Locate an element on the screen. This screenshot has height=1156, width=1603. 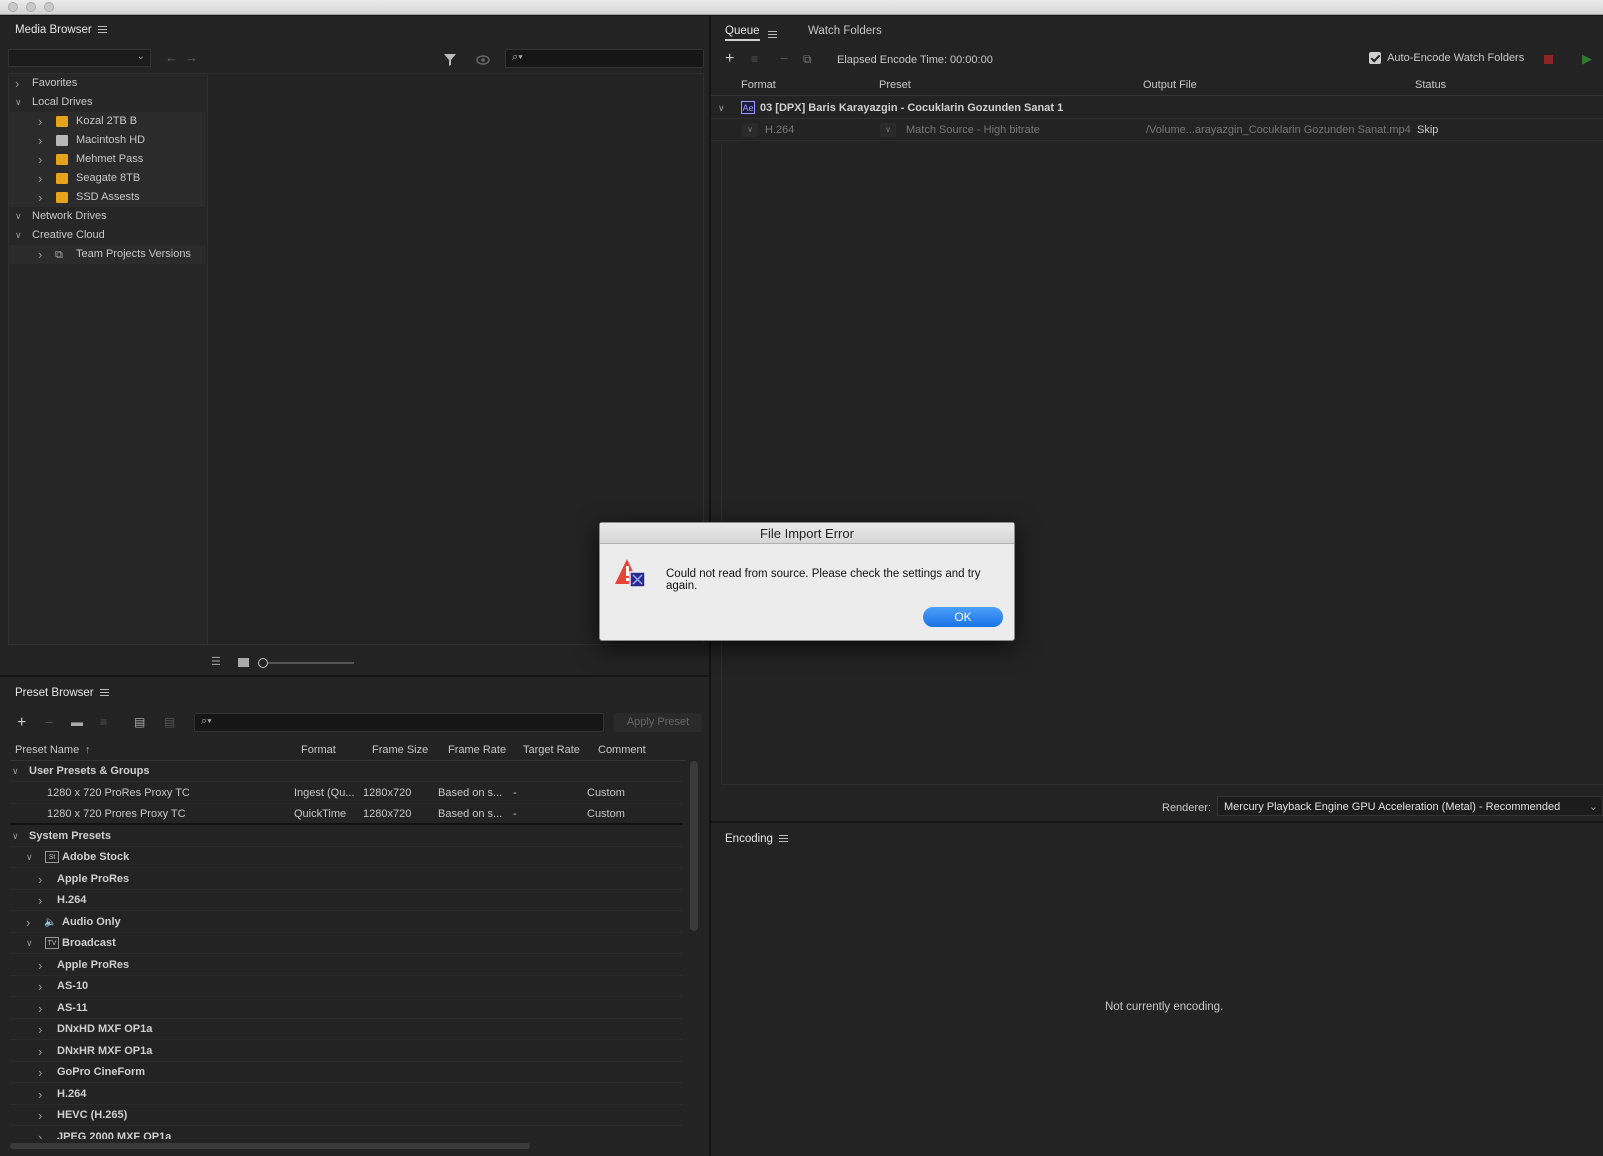
preset-group-row: ∨ TV Broadcast is located at coordinates (346, 943).